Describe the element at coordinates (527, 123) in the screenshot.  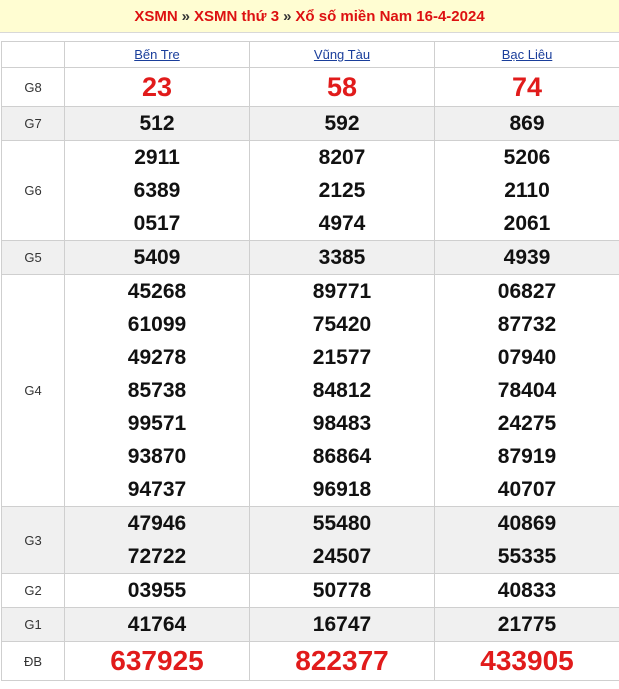
I see `prize-number: 869` at that location.